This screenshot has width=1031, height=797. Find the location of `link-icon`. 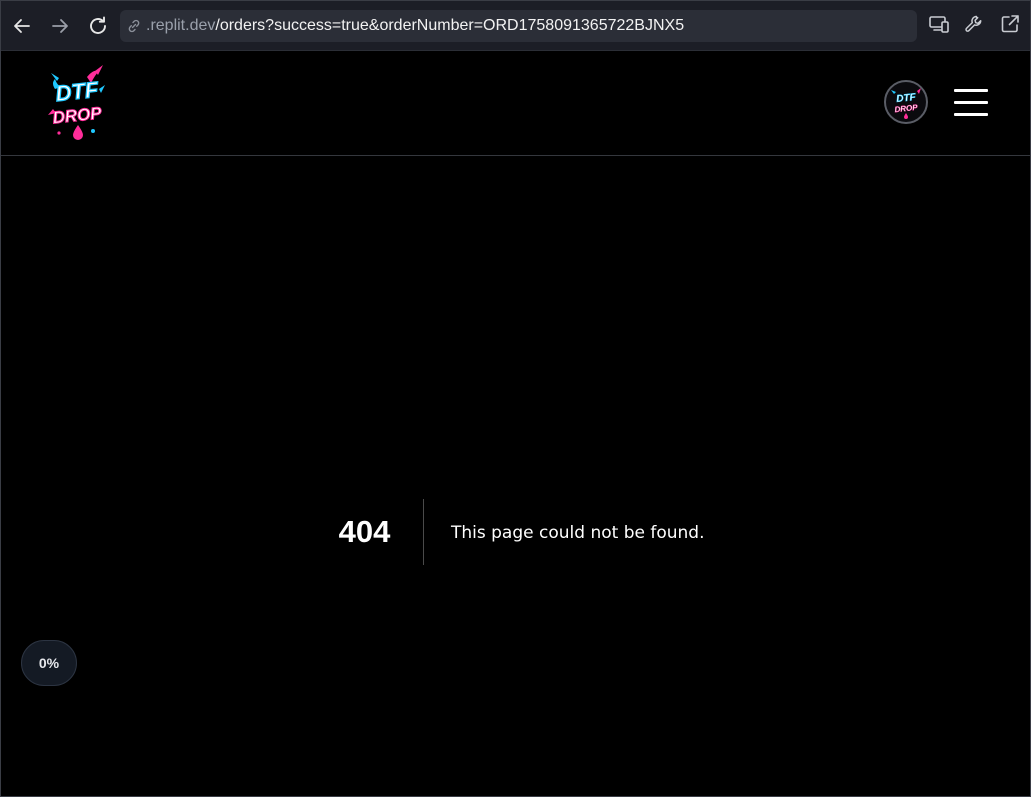

link-icon is located at coordinates (134, 26).